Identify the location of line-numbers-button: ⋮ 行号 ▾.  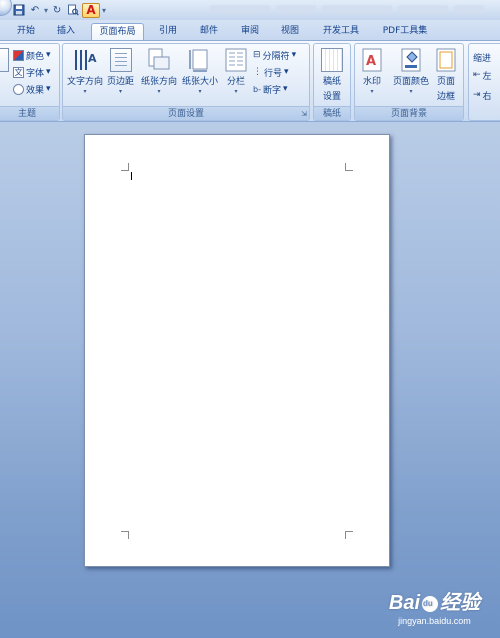
(271, 72).